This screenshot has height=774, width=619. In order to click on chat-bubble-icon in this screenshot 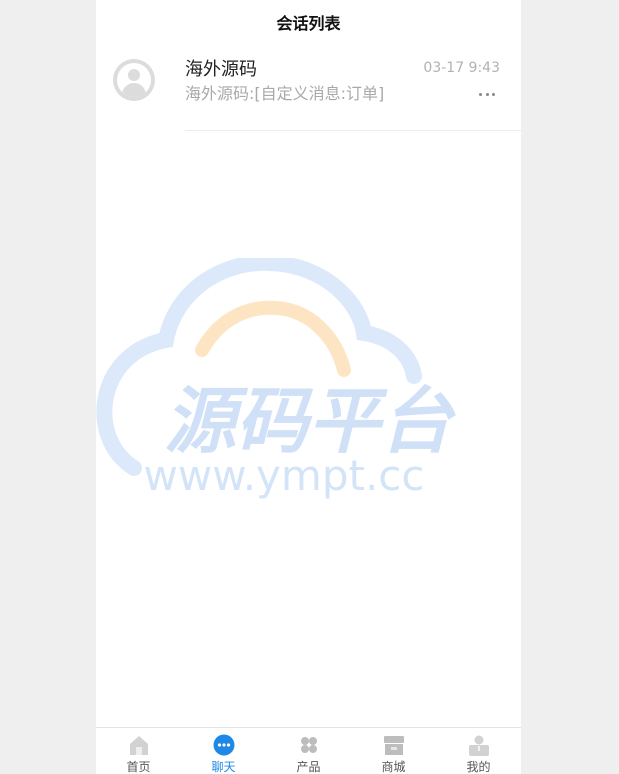, I will do `click(224, 745)`.